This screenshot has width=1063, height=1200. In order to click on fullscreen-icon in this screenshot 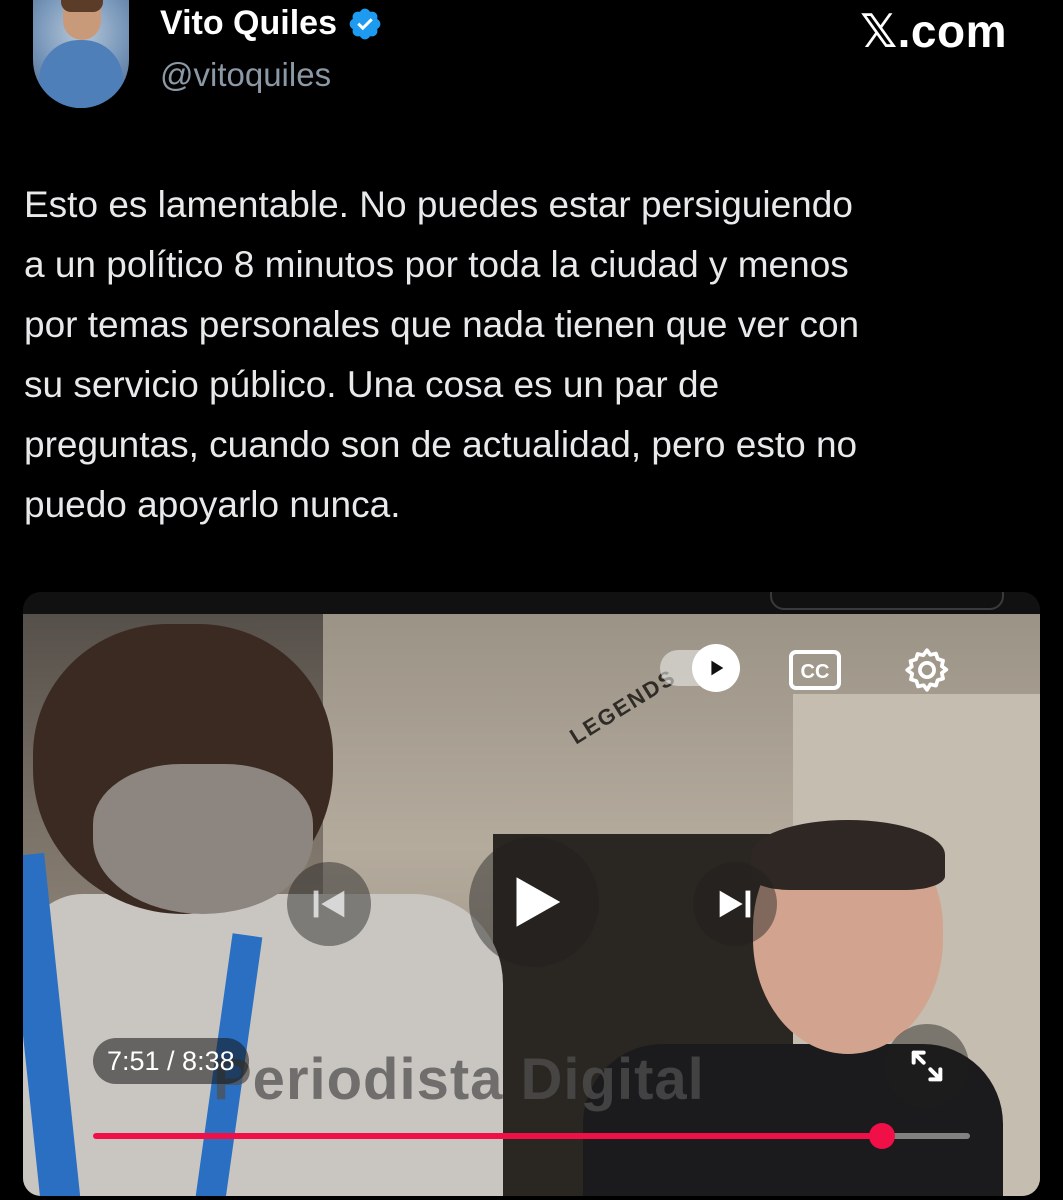, I will do `click(927, 1066)`.